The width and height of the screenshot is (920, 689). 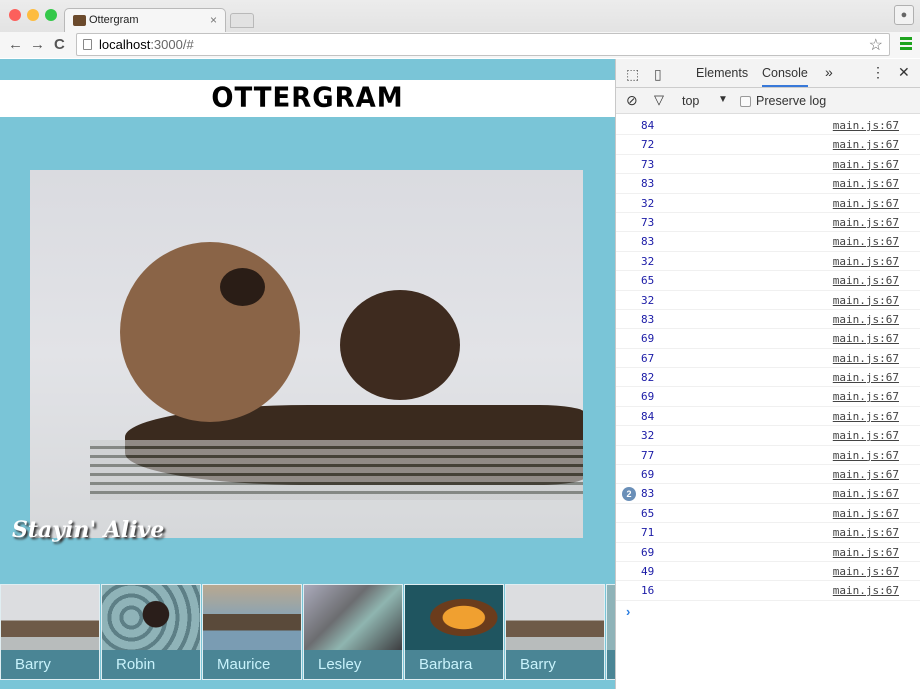 I want to click on tab-close-icon: ×, so click(x=213, y=20).